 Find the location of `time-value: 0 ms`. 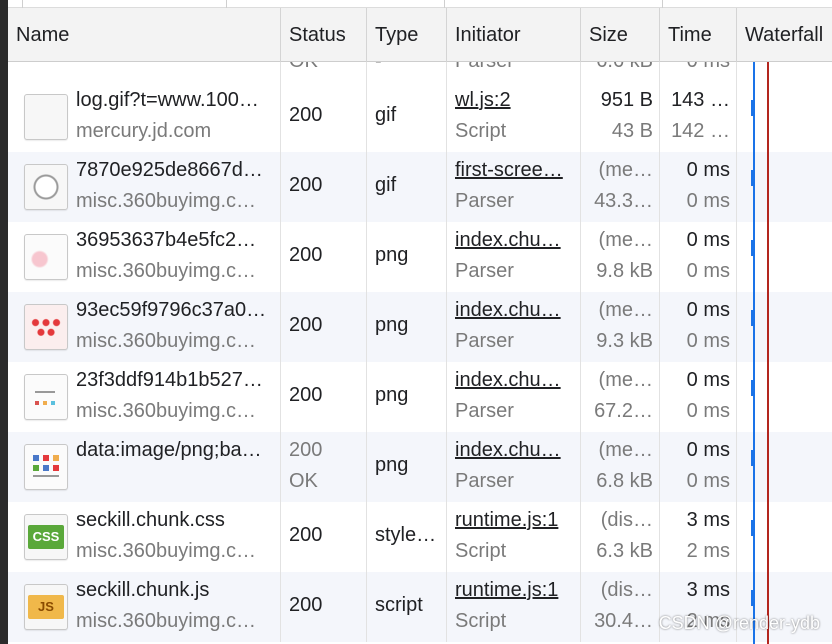

time-value: 0 ms is located at coordinates (708, 450).